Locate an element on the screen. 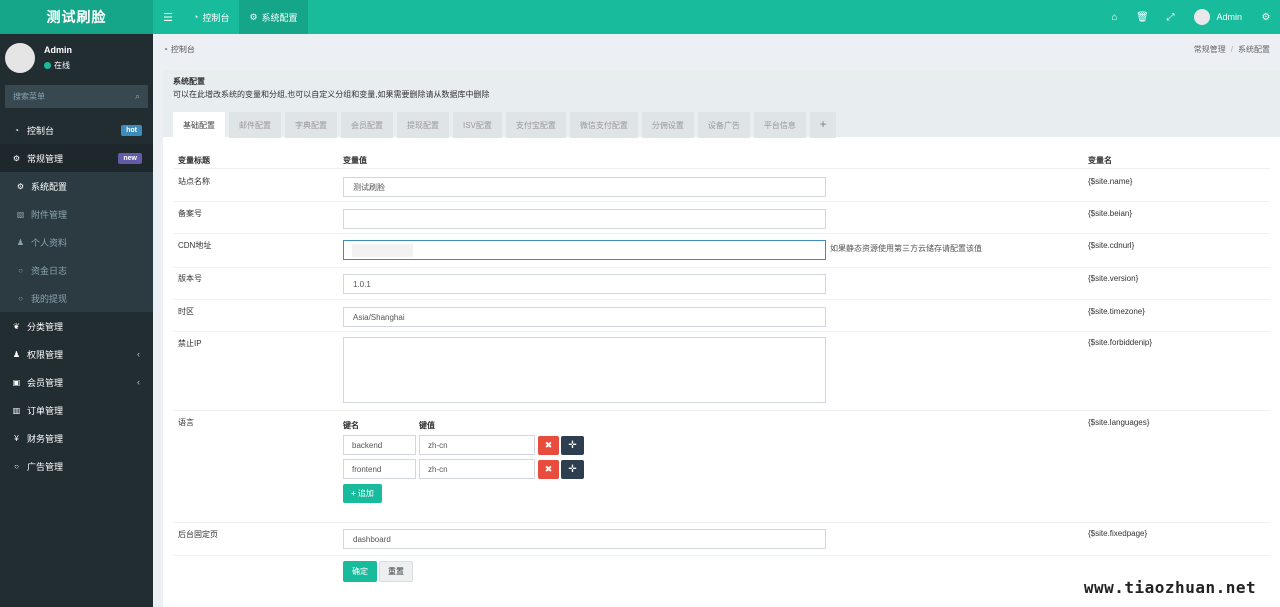 The width and height of the screenshot is (1280, 607). breadcrumb-home: 控制台 is located at coordinates (183, 49).